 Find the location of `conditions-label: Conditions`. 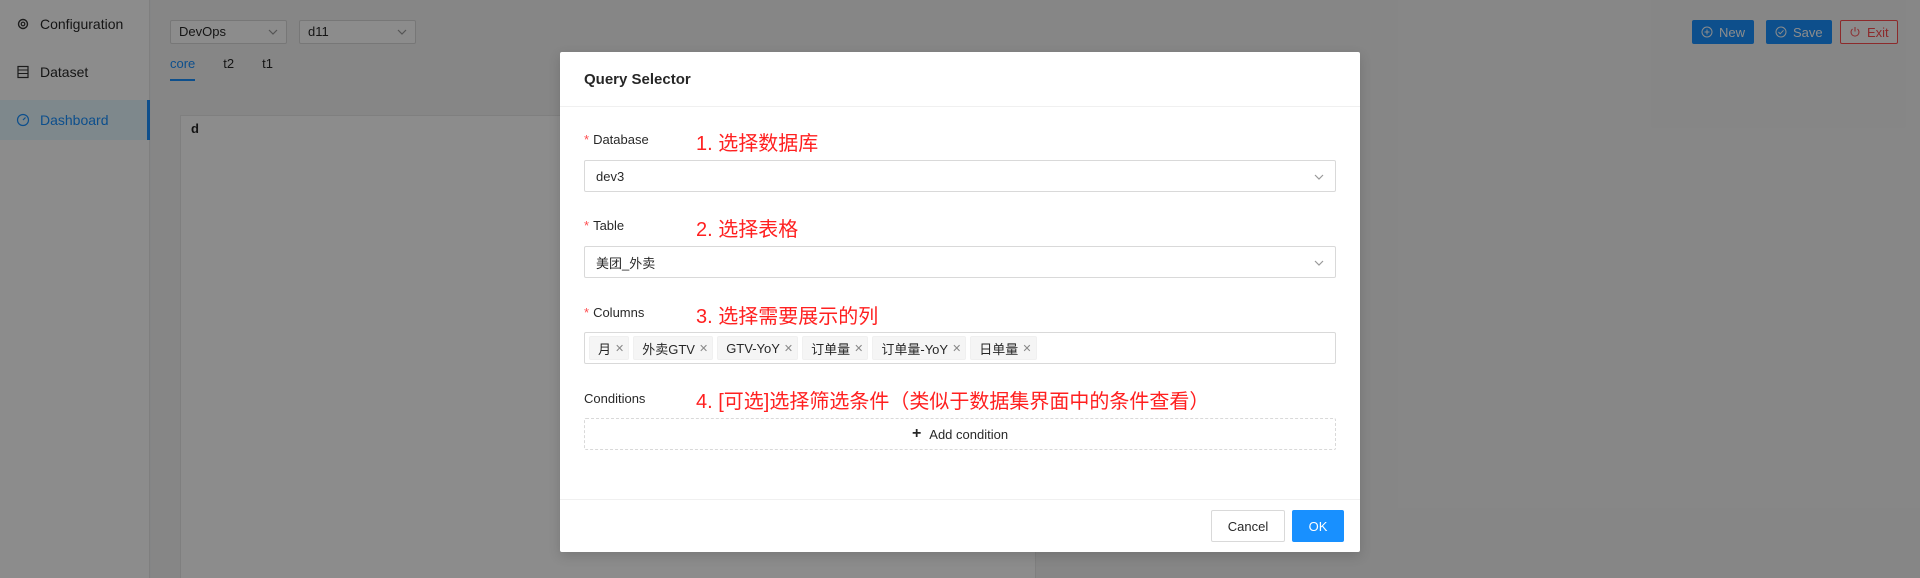

conditions-label: Conditions is located at coordinates (615, 398).